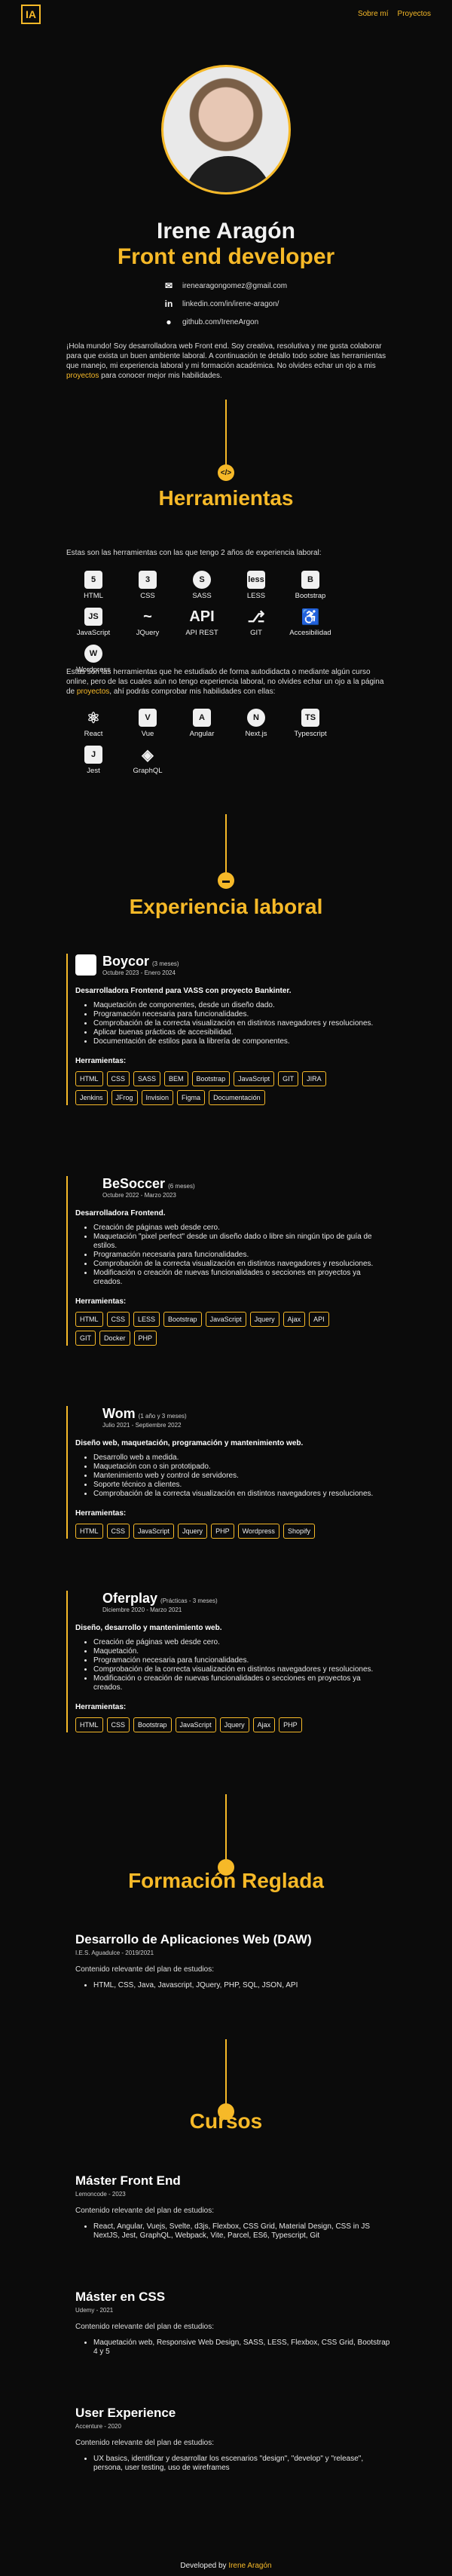 The width and height of the screenshot is (452, 2576). What do you see at coordinates (288, 1078) in the screenshot?
I see `tech-tag: GIT` at bounding box center [288, 1078].